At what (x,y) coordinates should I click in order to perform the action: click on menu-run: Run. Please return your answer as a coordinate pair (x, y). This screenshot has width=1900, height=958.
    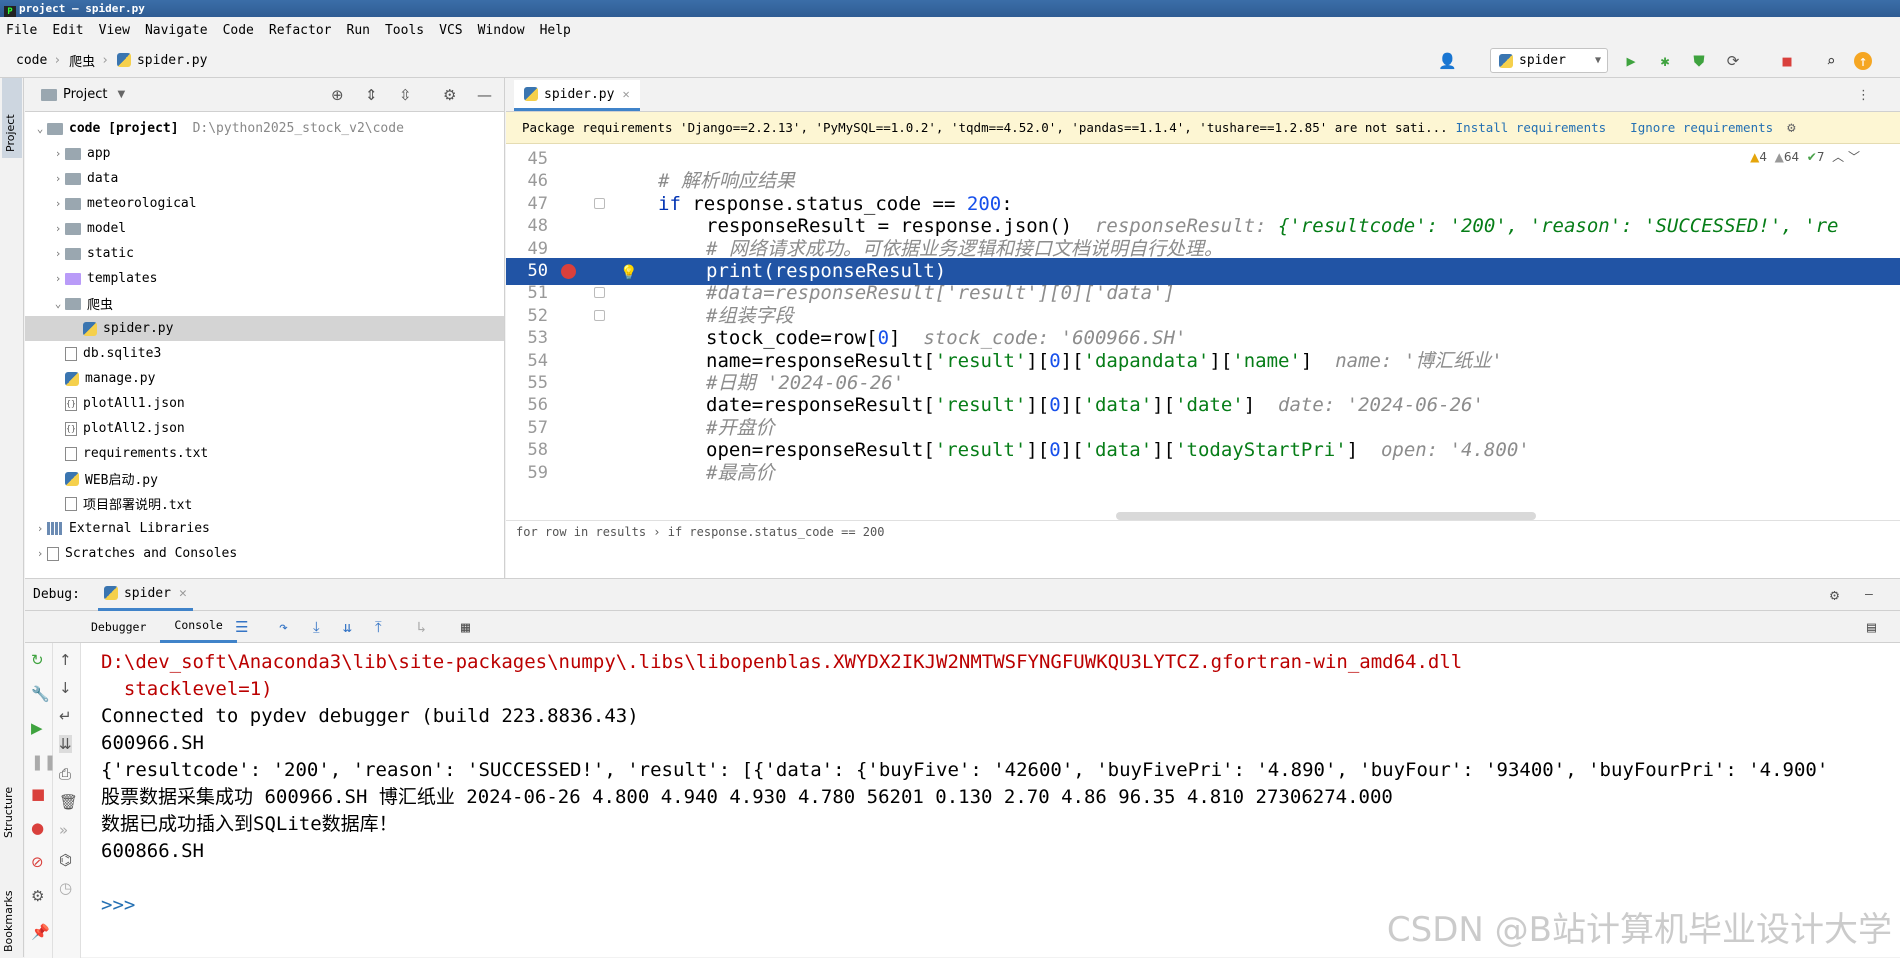
    Looking at the image, I should click on (358, 30).